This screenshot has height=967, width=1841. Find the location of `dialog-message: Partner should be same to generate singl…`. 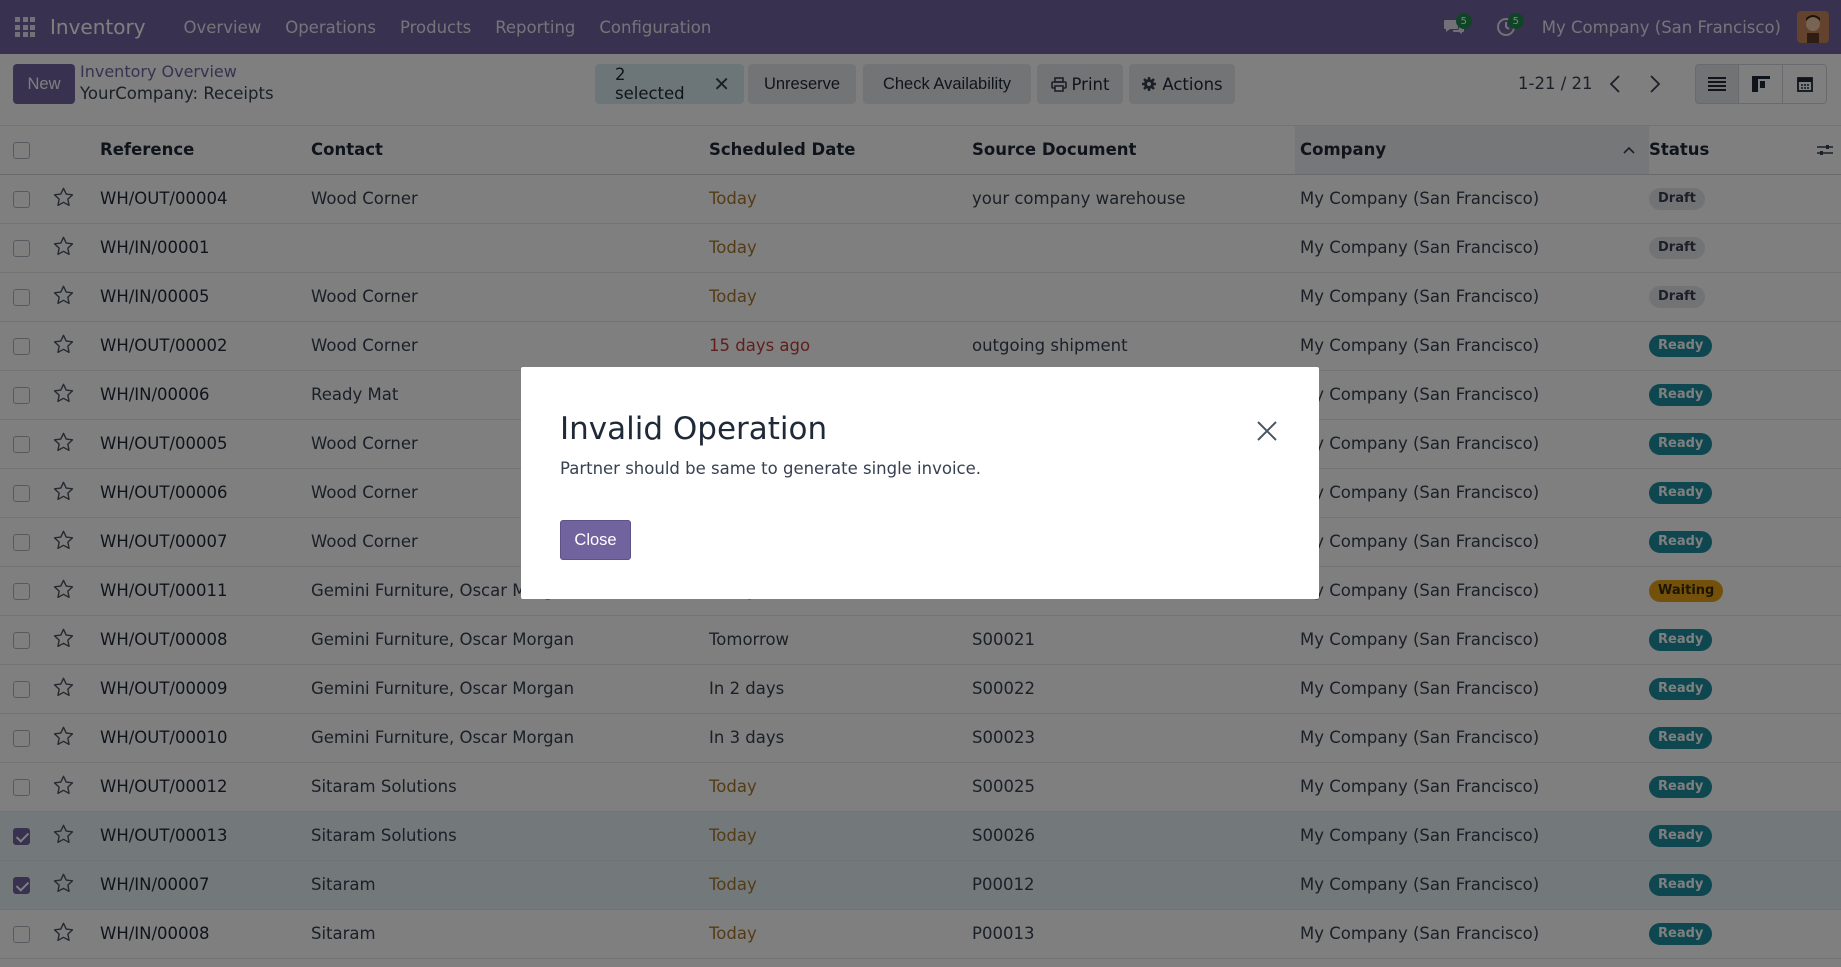

dialog-message: Partner should be same to generate singl… is located at coordinates (771, 468).